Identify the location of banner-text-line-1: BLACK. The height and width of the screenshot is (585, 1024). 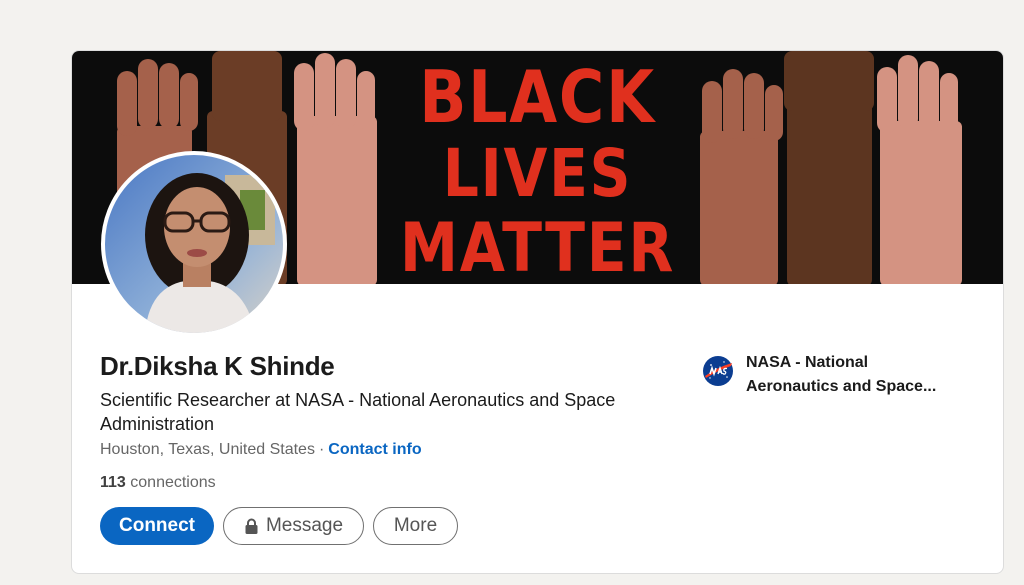
(537, 97).